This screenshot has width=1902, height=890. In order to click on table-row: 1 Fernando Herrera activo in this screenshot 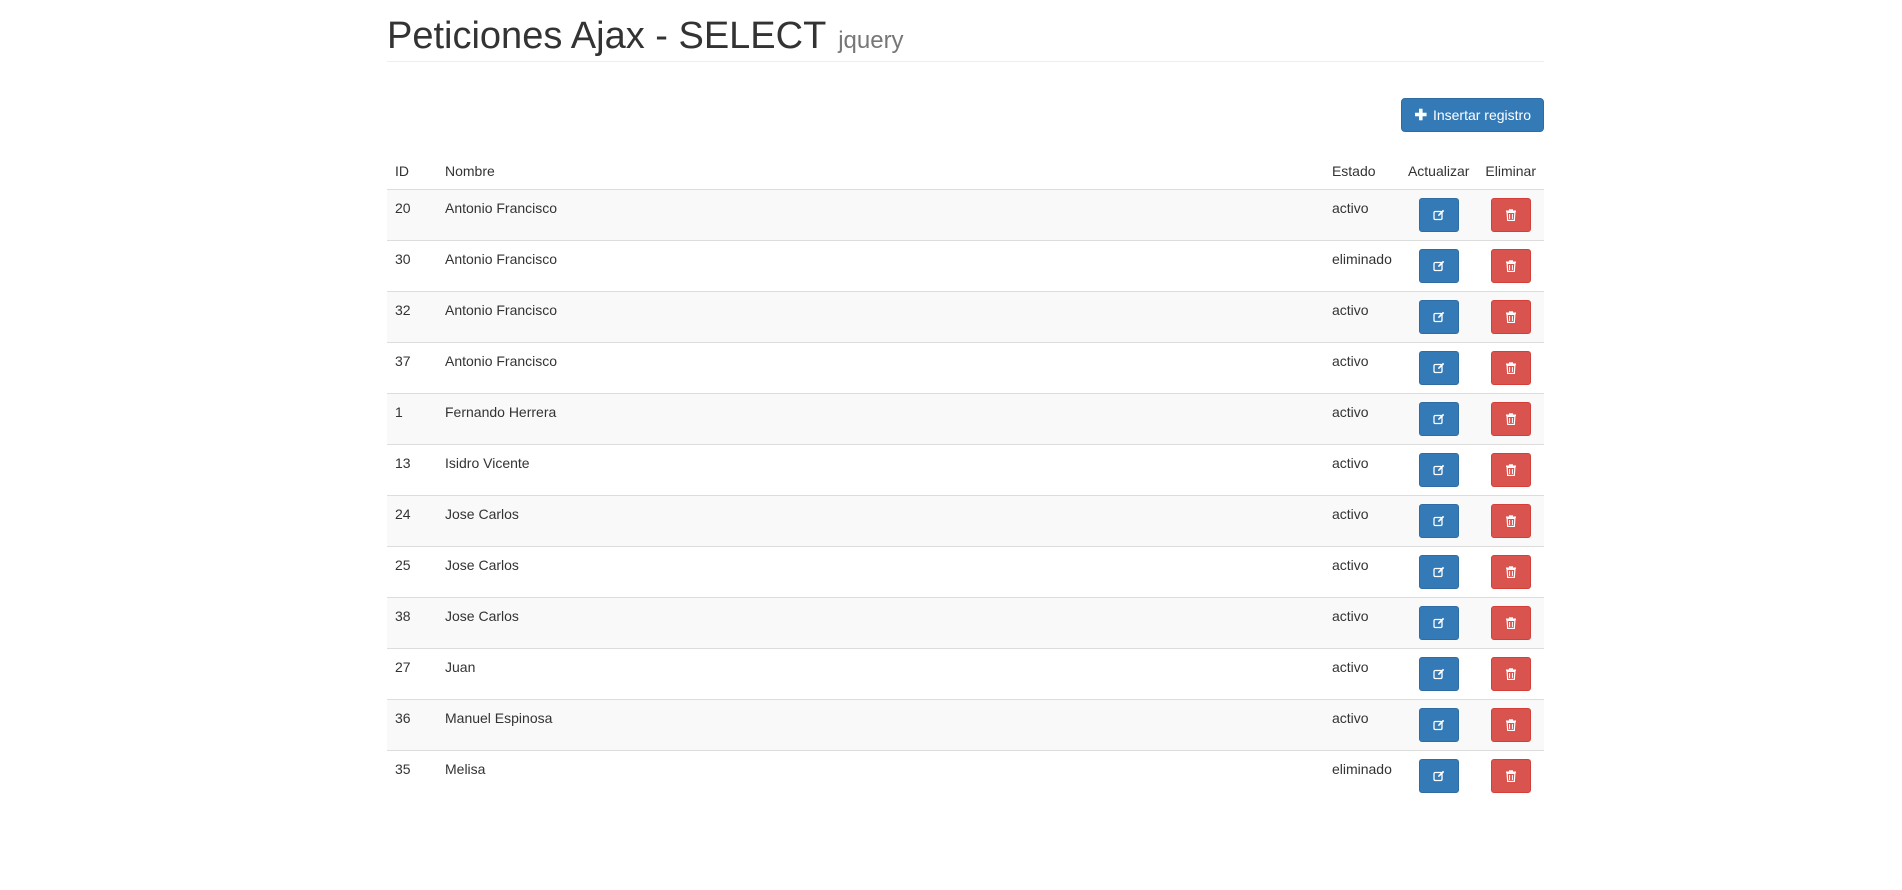, I will do `click(965, 419)`.